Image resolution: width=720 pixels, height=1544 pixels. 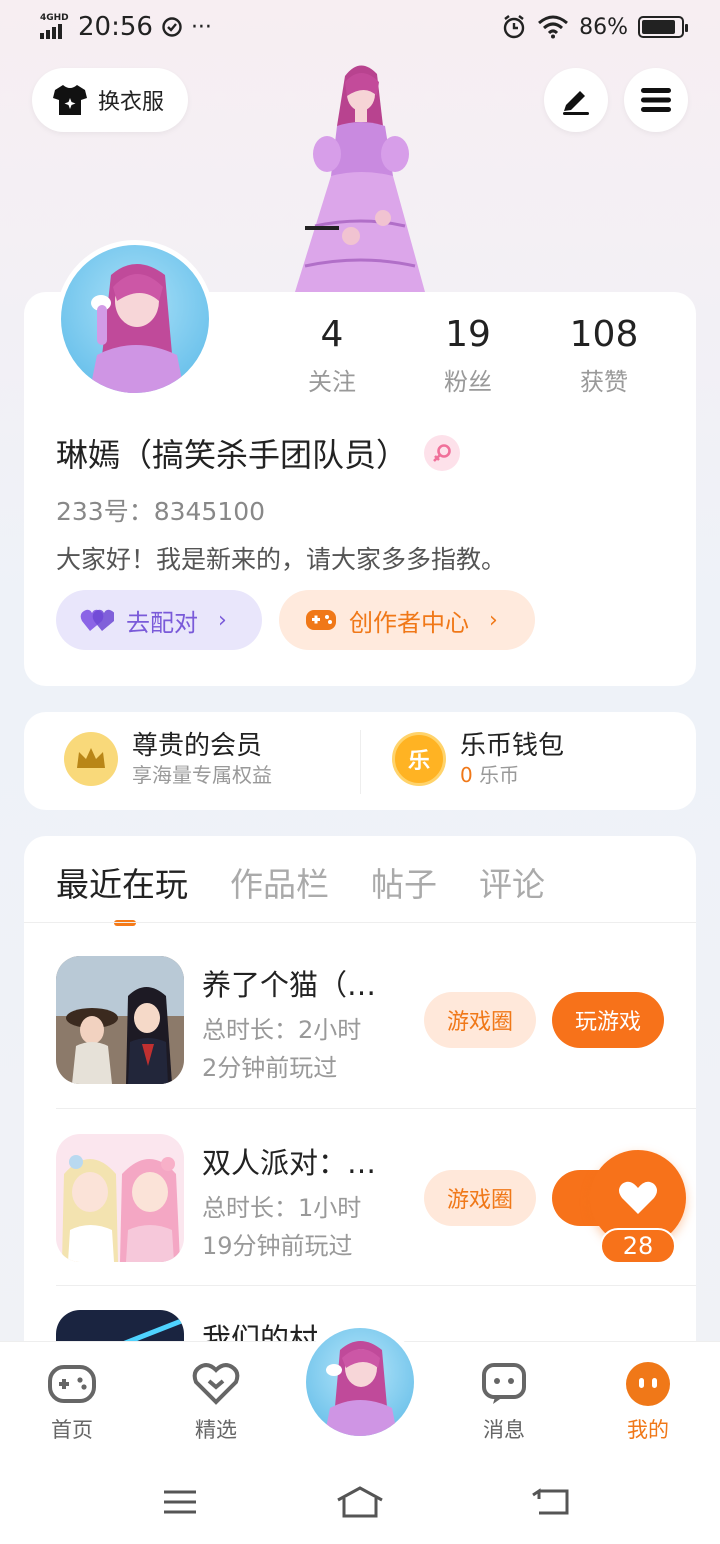 What do you see at coordinates (360, 29) in the screenshot?
I see `status-bar: 4GHD 20:56 ··· 86%` at bounding box center [360, 29].